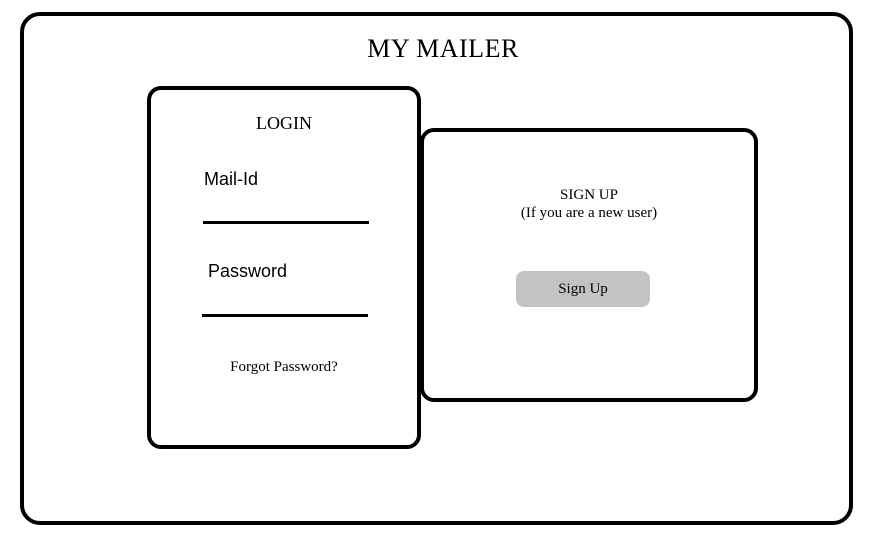 This screenshot has width=878, height=537. Describe the element at coordinates (284, 123) in the screenshot. I see `login-title: LOGIN` at that location.